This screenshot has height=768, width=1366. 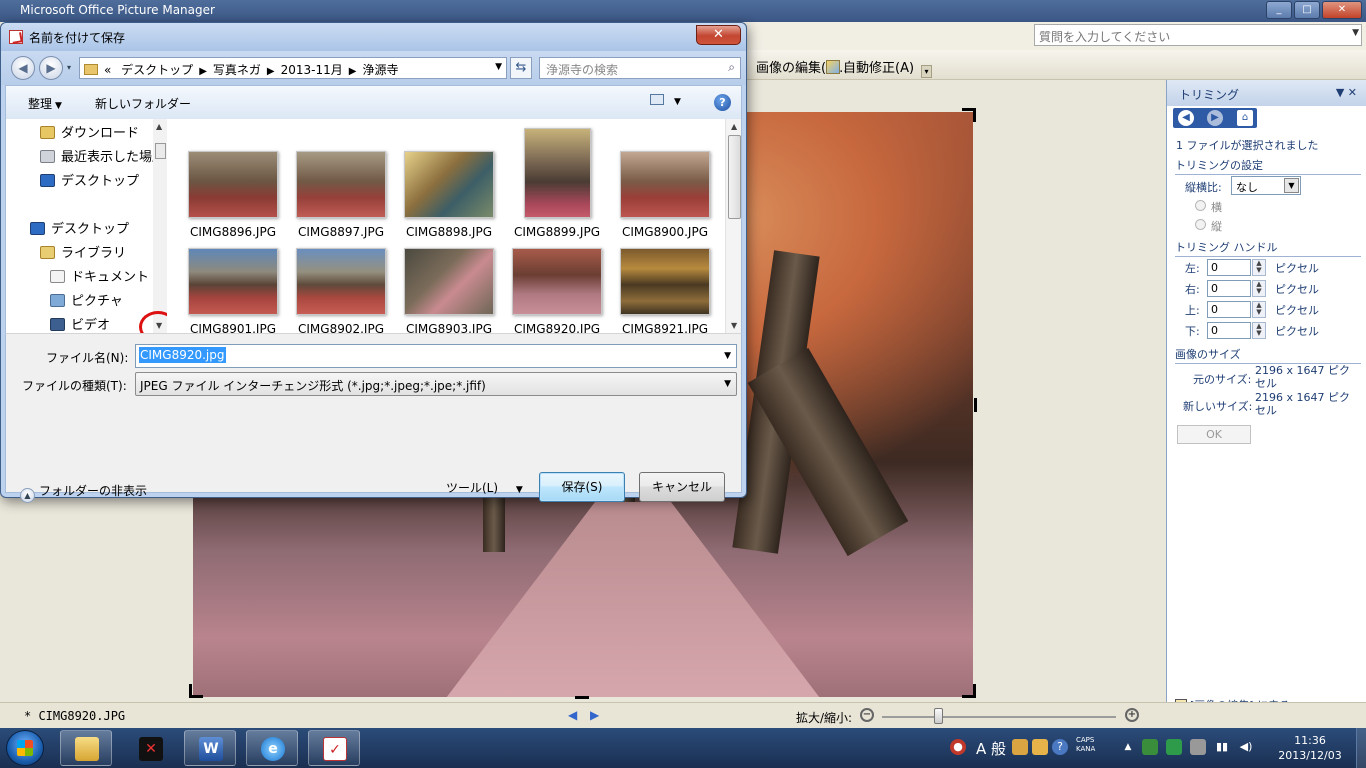 What do you see at coordinates (1198, 747) in the screenshot?
I see `device-icon` at bounding box center [1198, 747].